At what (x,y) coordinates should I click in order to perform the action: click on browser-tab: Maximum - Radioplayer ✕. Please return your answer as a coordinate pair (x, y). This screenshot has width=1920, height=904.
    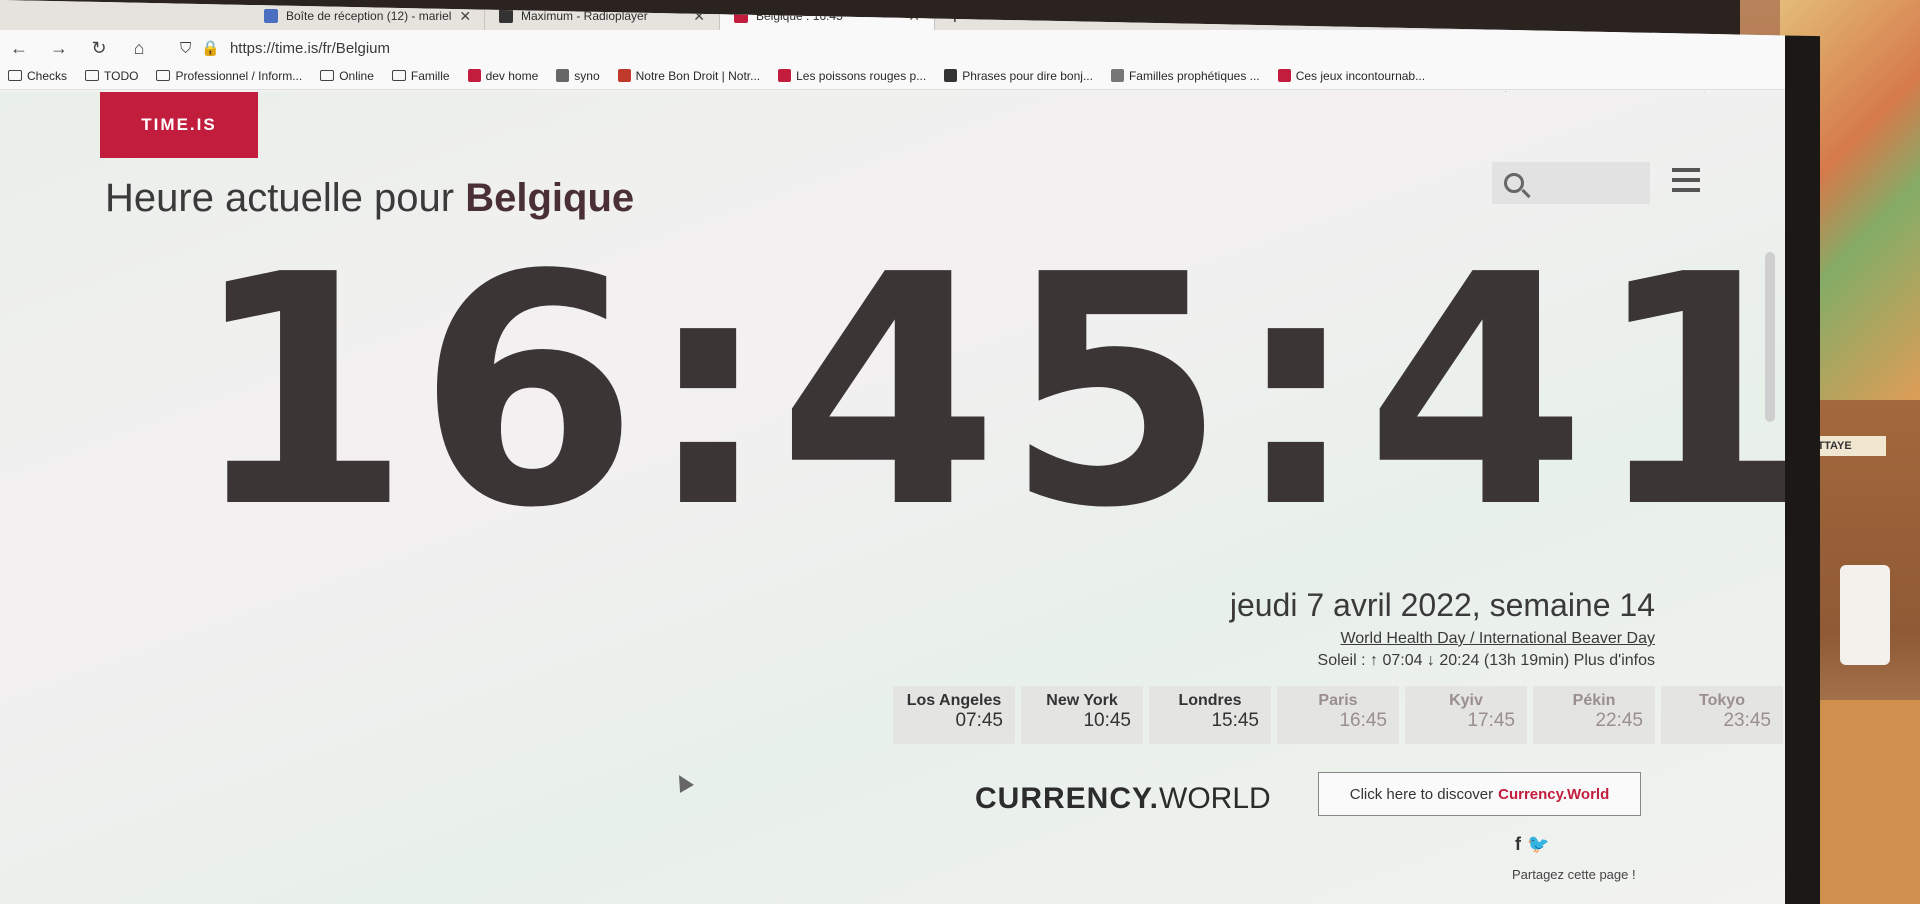
    Looking at the image, I should click on (602, 16).